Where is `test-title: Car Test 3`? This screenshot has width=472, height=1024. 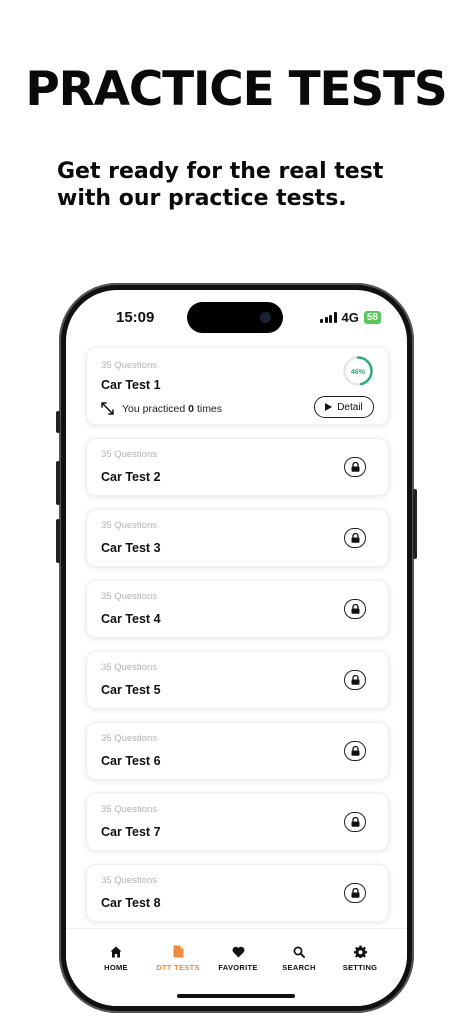 test-title: Car Test 3 is located at coordinates (131, 548).